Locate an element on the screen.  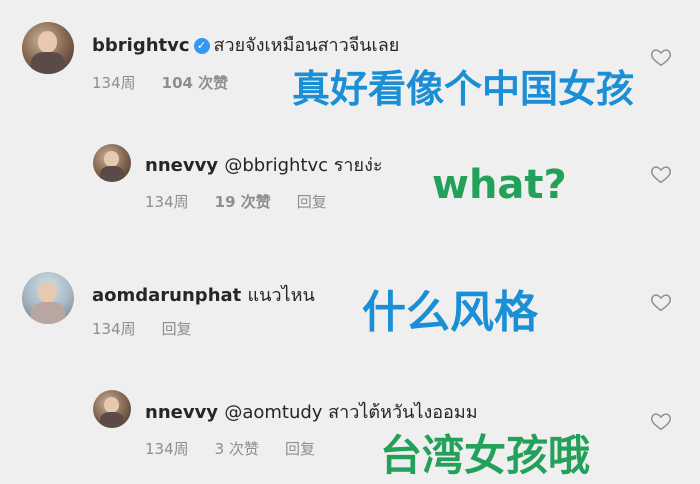
translation-overlay: 台湾女孩哦 is located at coordinates (485, 455).